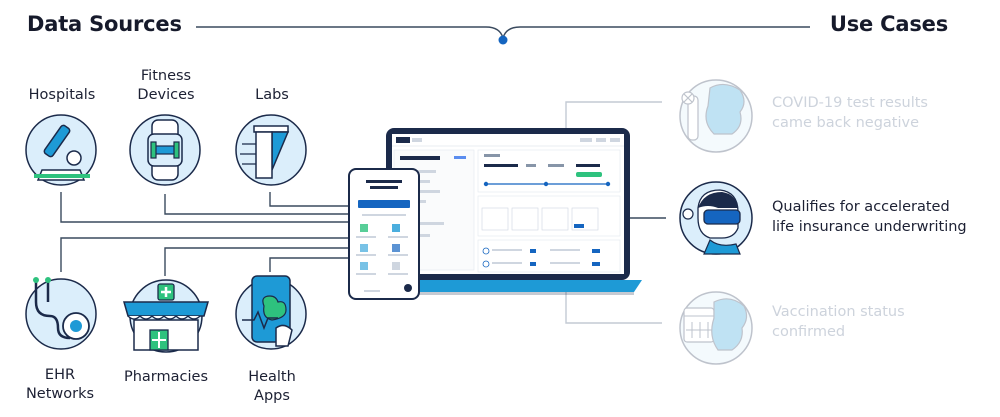  I want to click on source-label-health-apps: Health Apps, so click(272, 386).